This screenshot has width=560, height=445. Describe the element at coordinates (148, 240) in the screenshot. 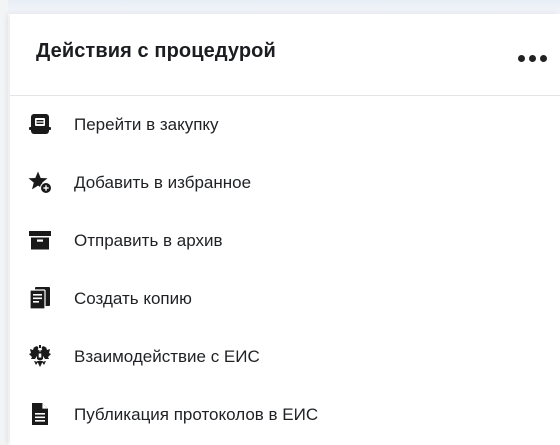

I see `menu-item-label: Отправить в архив` at that location.